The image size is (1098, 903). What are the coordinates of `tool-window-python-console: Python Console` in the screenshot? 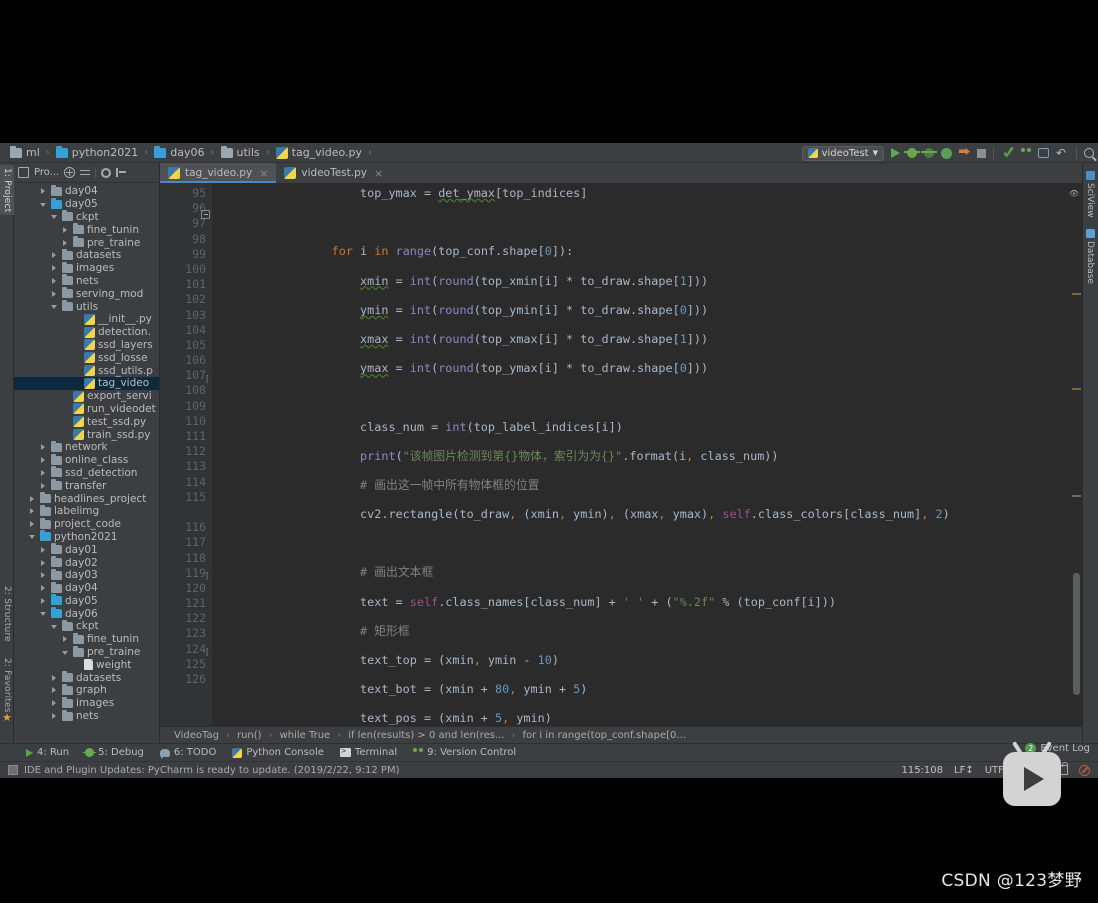 It's located at (278, 752).